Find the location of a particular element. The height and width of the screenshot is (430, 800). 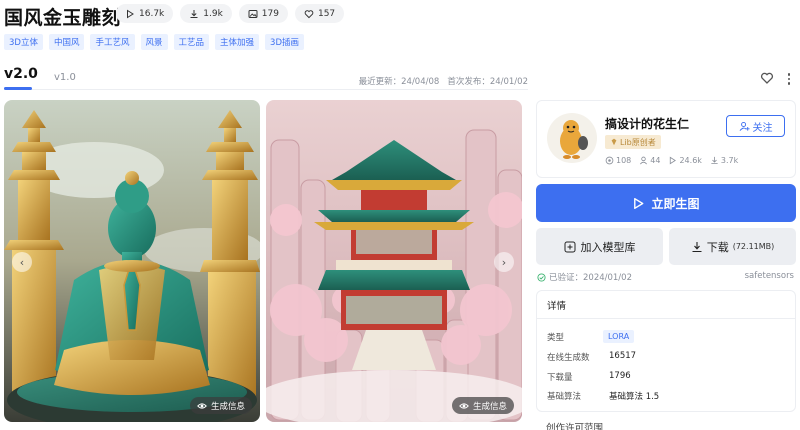

favorite-button is located at coordinates (769, 79).